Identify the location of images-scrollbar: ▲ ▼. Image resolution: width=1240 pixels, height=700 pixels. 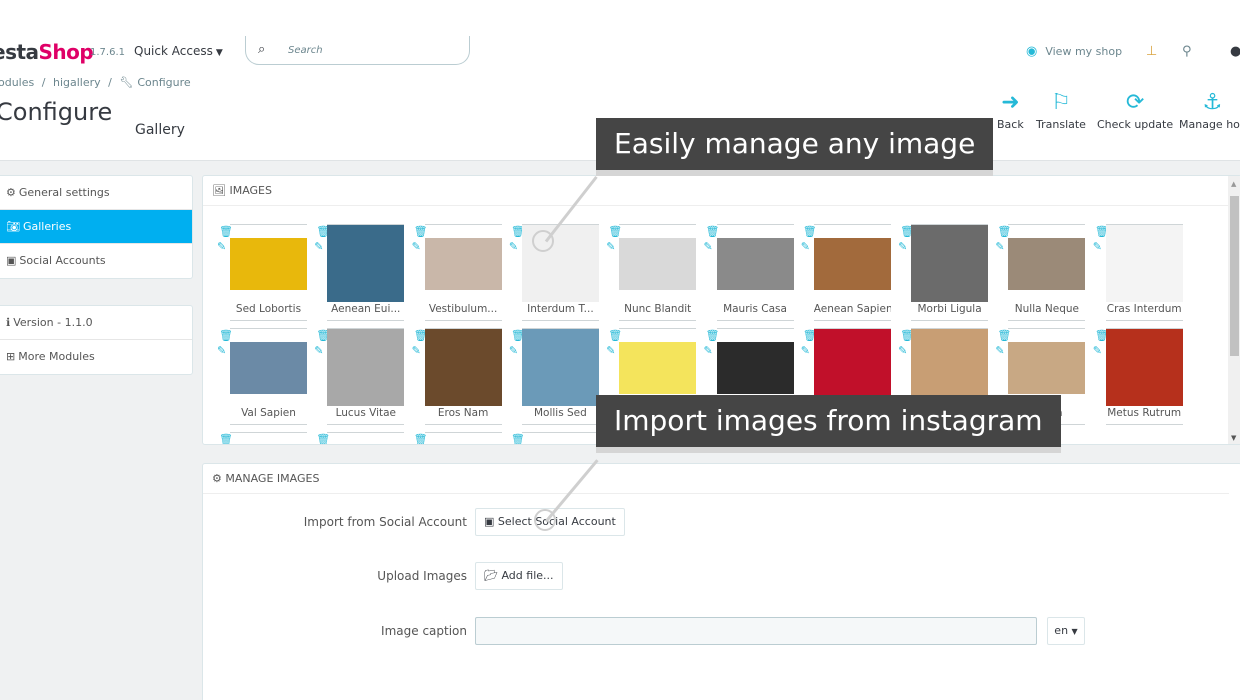
(1234, 310).